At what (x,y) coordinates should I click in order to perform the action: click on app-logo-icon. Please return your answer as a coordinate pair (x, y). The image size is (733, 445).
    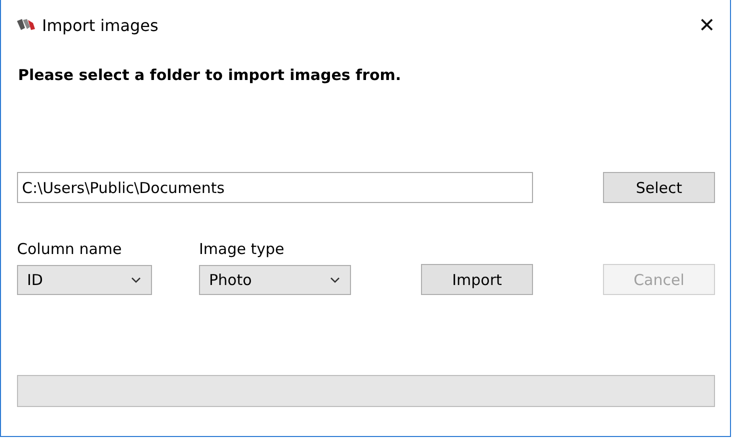
    Looking at the image, I should click on (26, 25).